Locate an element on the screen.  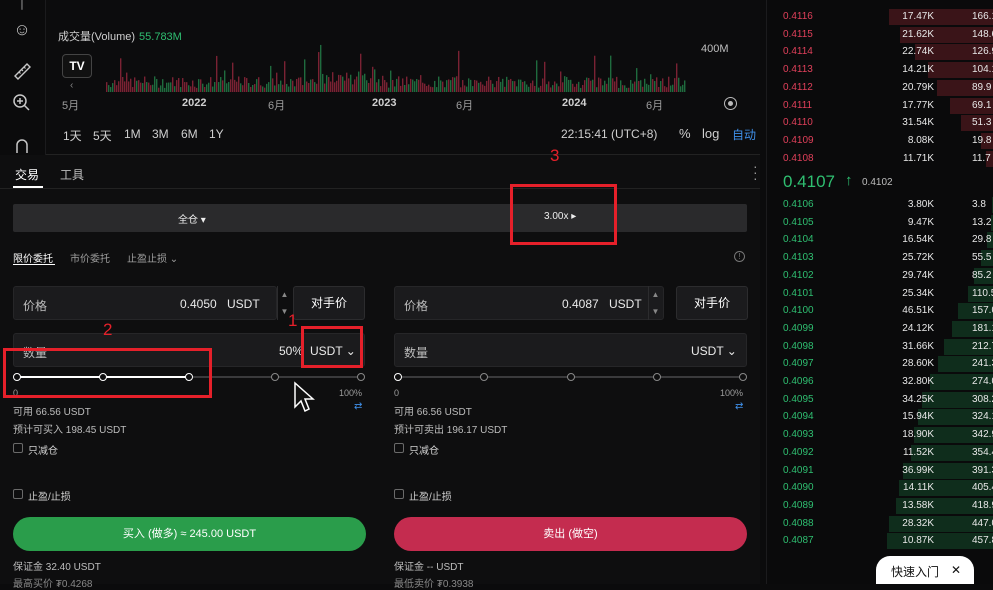
sell-quantity-field: 数量 USDT ⌄ is located at coordinates (570, 350).